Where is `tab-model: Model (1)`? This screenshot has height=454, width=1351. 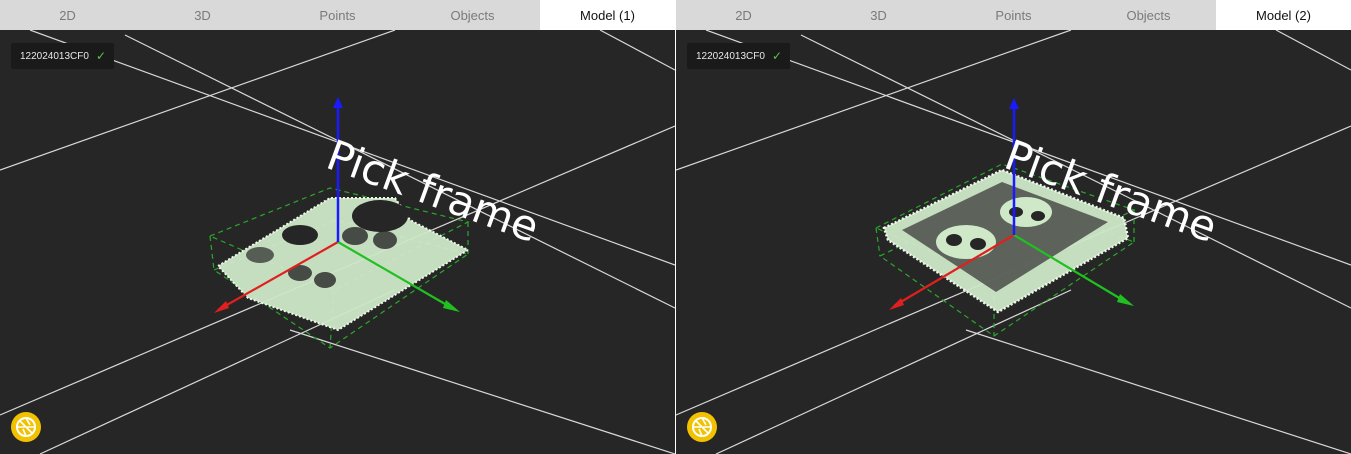 tab-model: Model (1) is located at coordinates (607, 15).